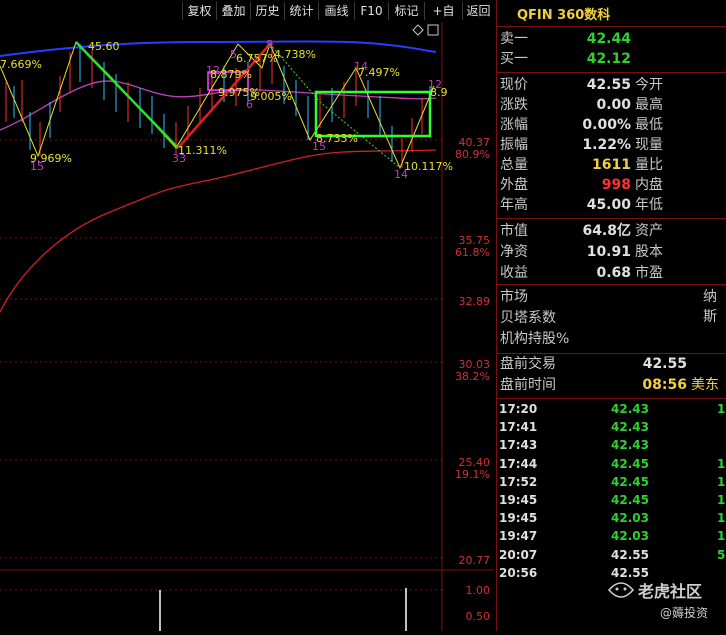 The width and height of the screenshot is (726, 635). What do you see at coordinates (611, 125) in the screenshot?
I see `stat-row: 涨幅 0.00% 最低` at bounding box center [611, 125].